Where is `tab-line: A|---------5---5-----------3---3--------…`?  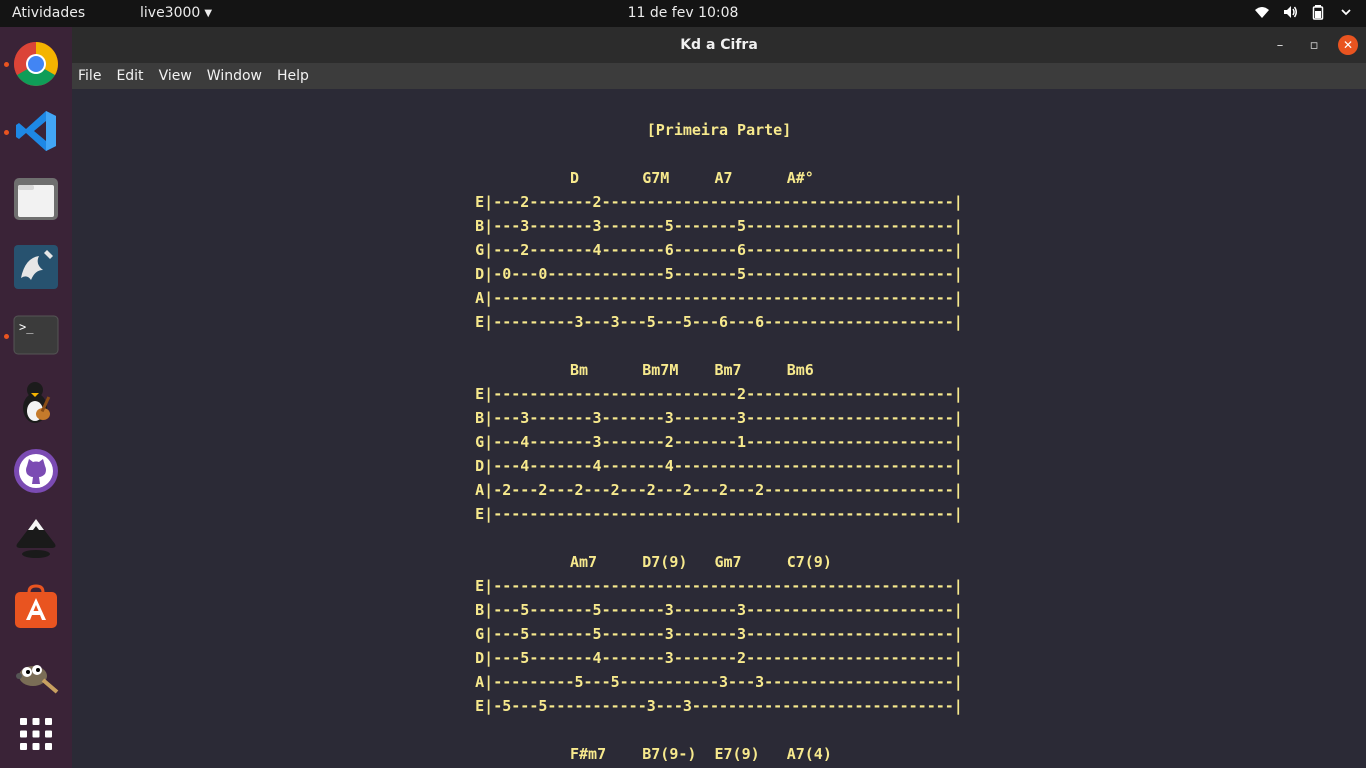 tab-line: A|---------5---5-----------3---3--------… is located at coordinates (719, 682).